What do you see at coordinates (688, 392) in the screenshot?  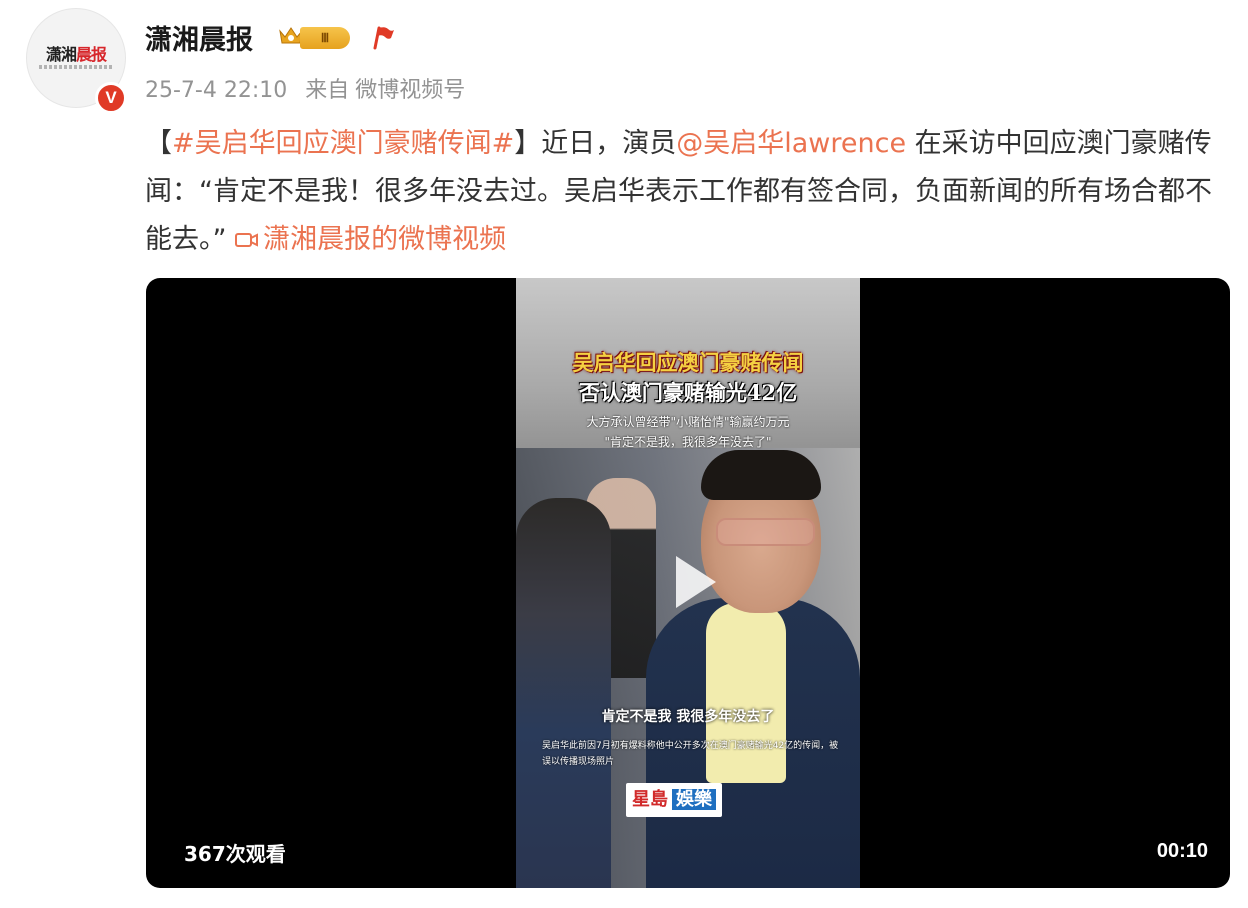 I see `video-overlay-title-line2: 否认澳门豪赌输光42亿` at bounding box center [688, 392].